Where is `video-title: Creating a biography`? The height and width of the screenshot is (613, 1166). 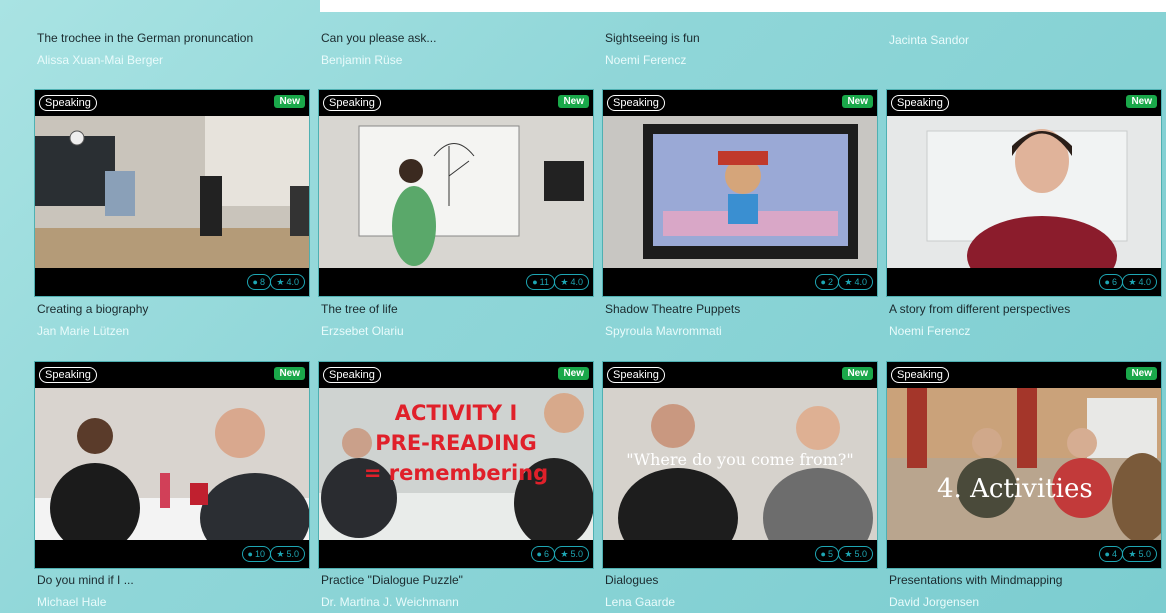 video-title: Creating a biography is located at coordinates (92, 309).